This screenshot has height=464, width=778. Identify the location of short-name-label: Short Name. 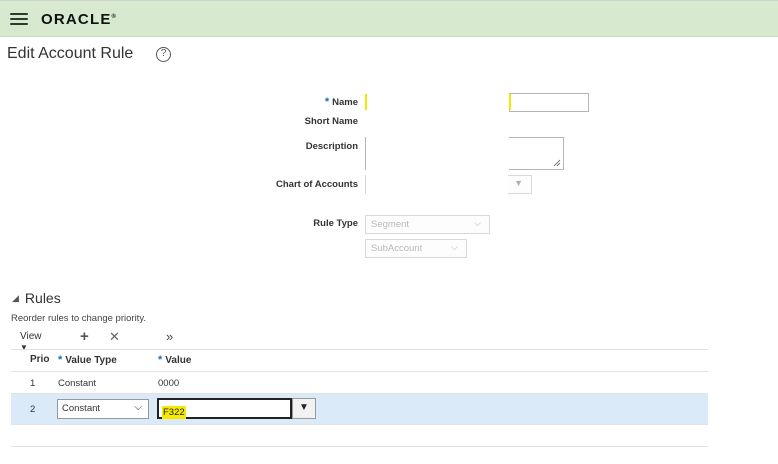
(331, 121).